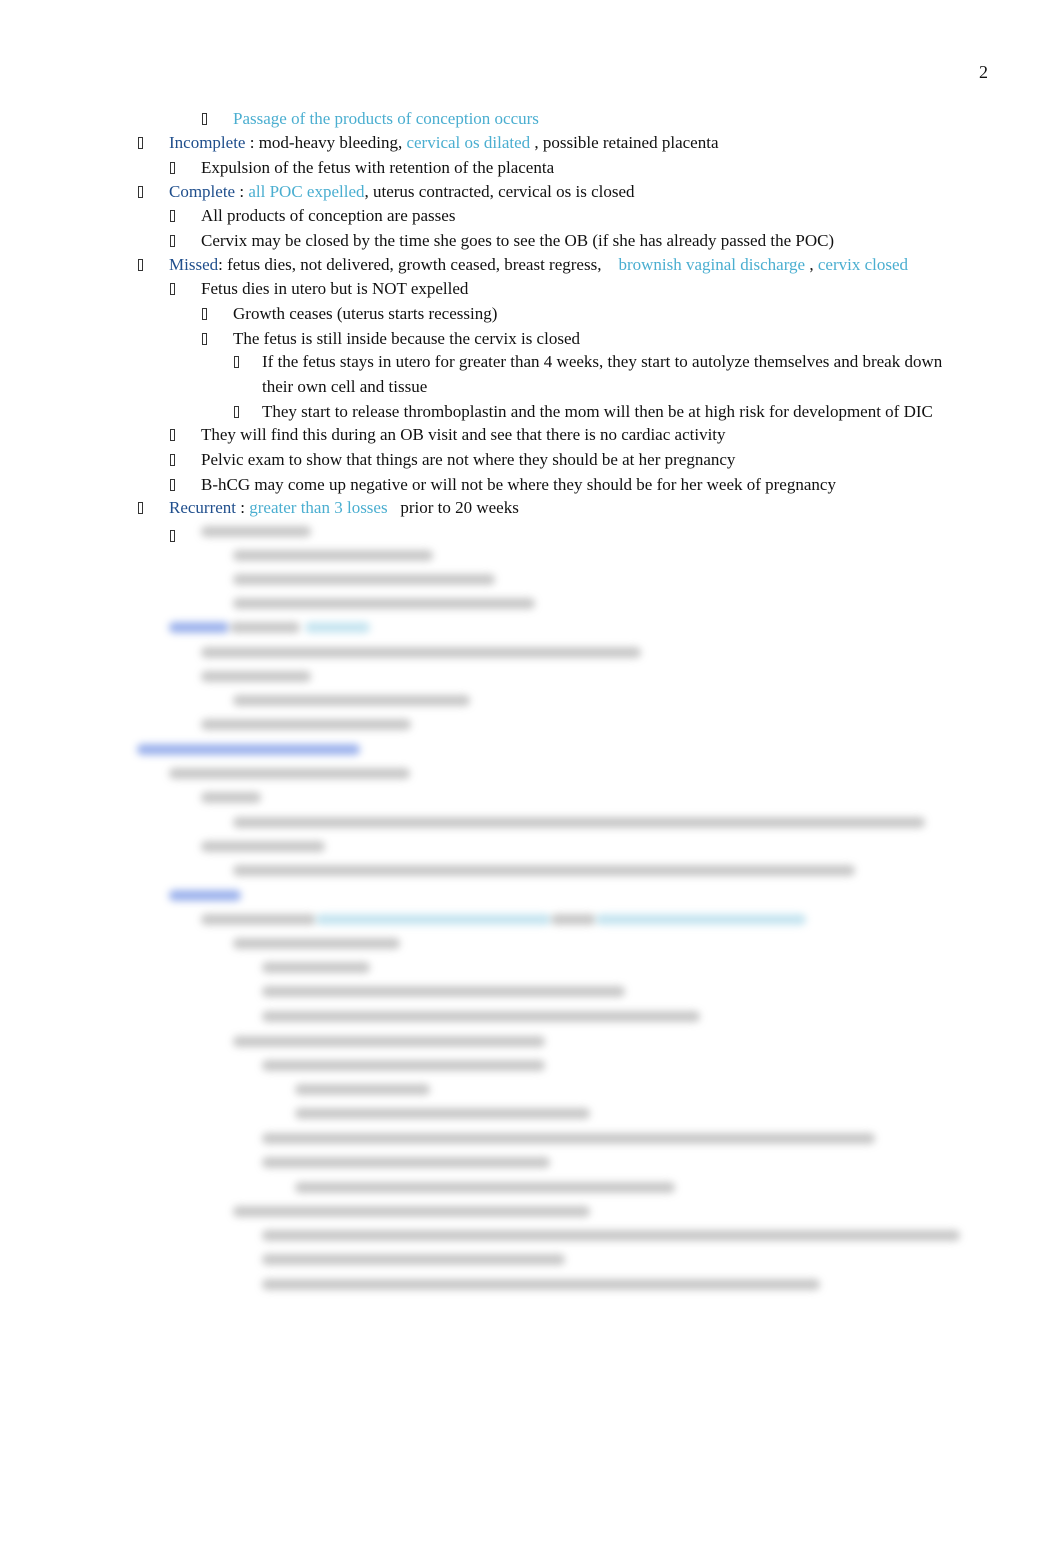 This screenshot has height=1561, width=1062. Describe the element at coordinates (194, 264) in the screenshot. I see `item-heading: Missed` at that location.